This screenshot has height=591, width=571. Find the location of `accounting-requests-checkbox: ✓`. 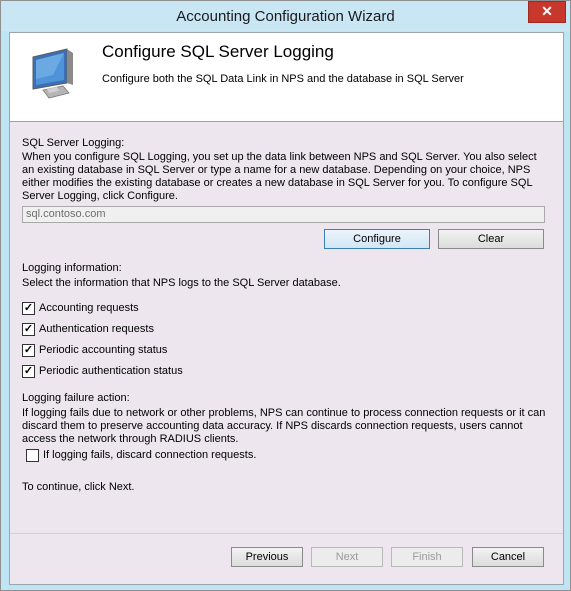

accounting-requests-checkbox: ✓ is located at coordinates (28, 308).